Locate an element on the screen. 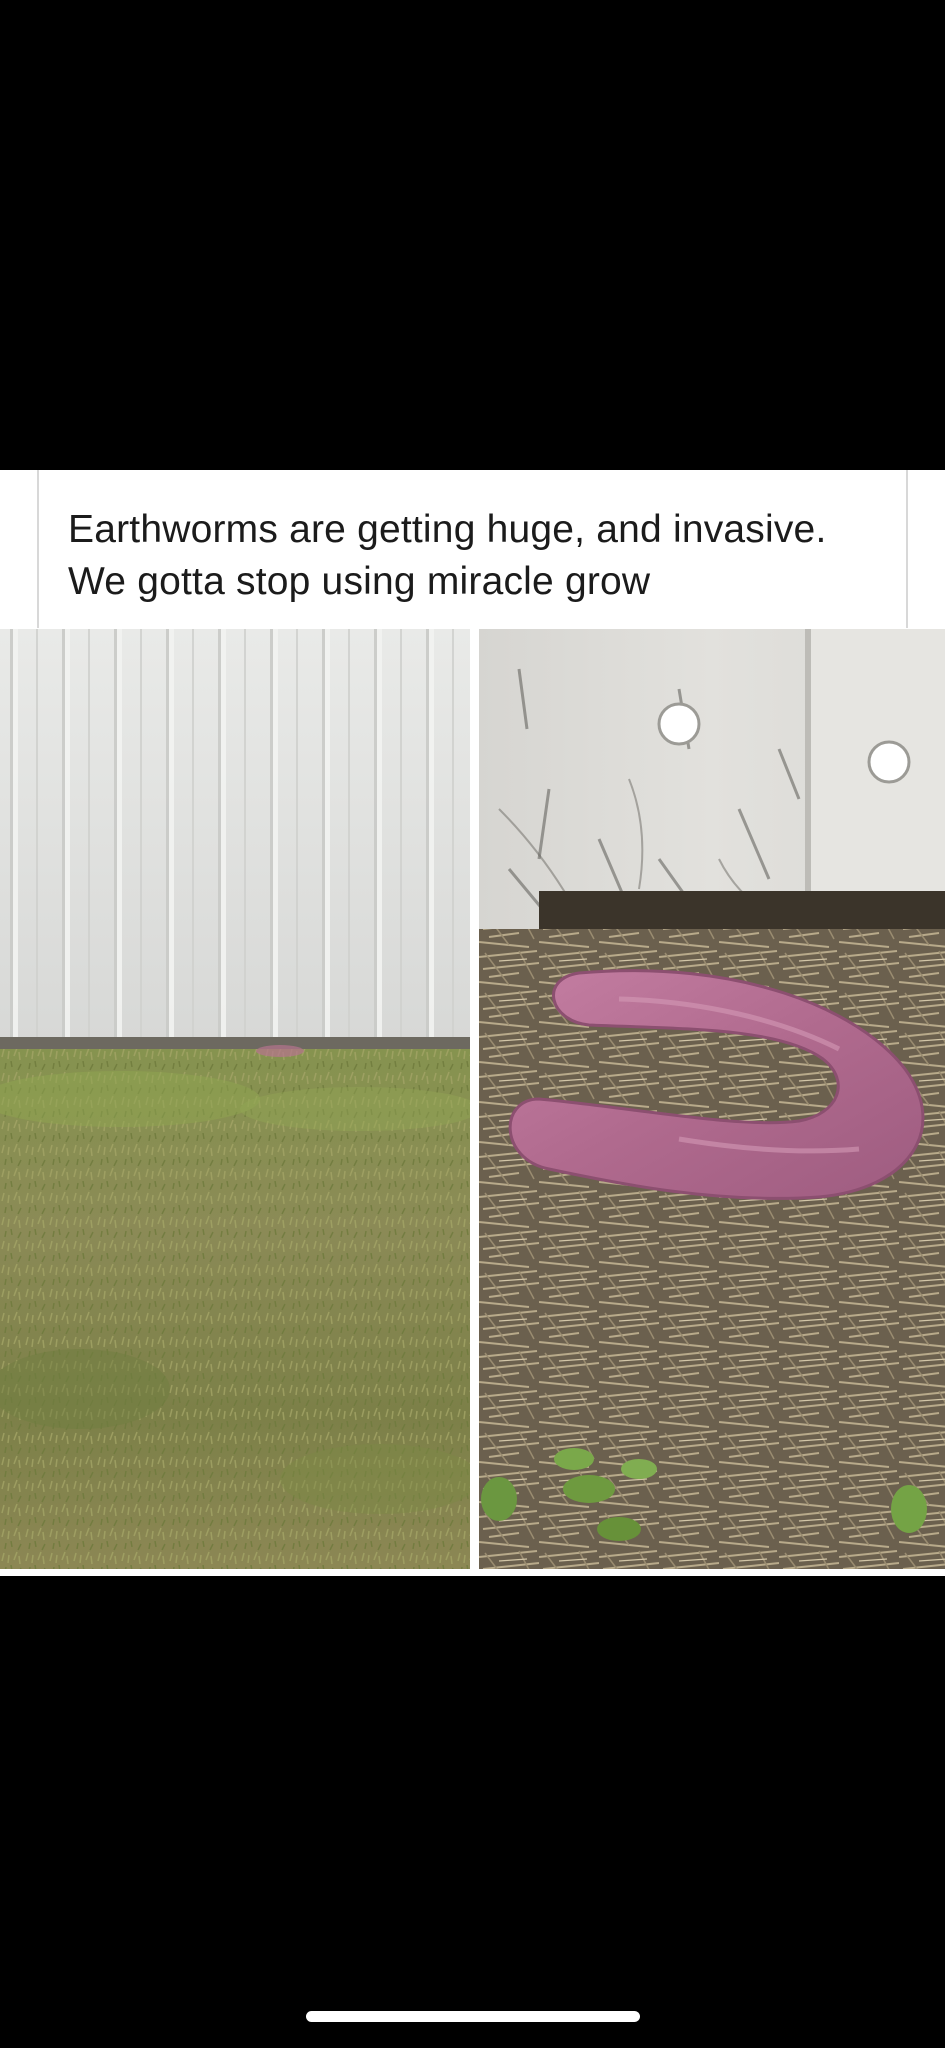 This screenshot has height=2048, width=945. caption-line-2: We gotta stop using miracle grow is located at coordinates (359, 581).